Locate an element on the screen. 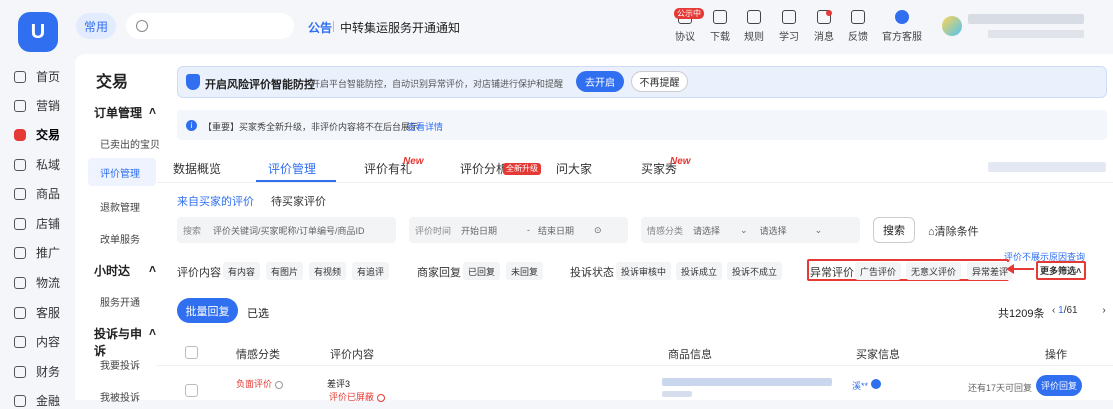  chip-replied: 已回复 is located at coordinates (482, 271).